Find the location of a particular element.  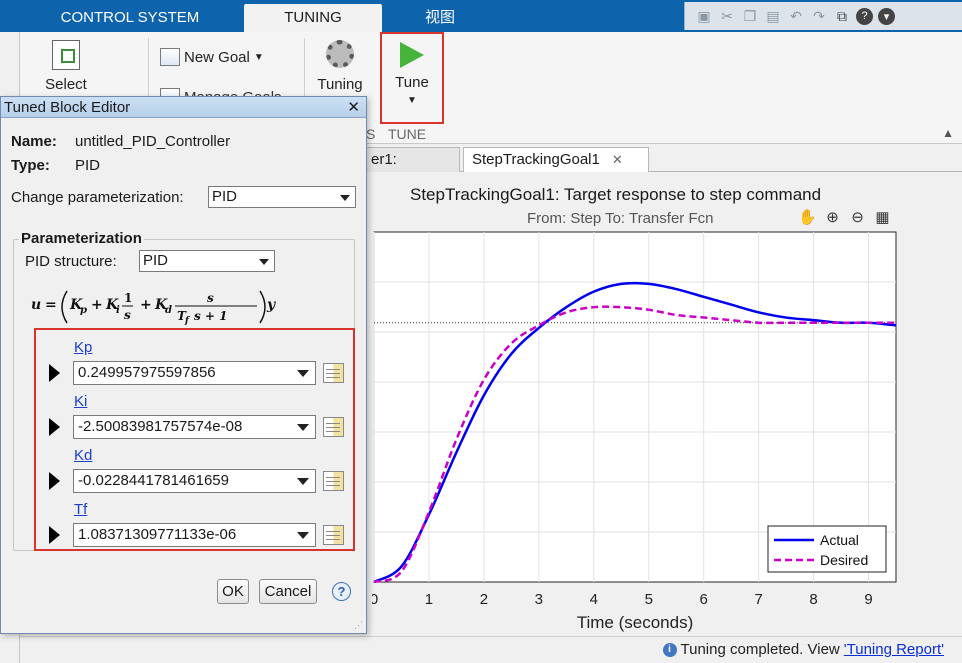

dropdown-icon: ▾ is located at coordinates (886, 16).